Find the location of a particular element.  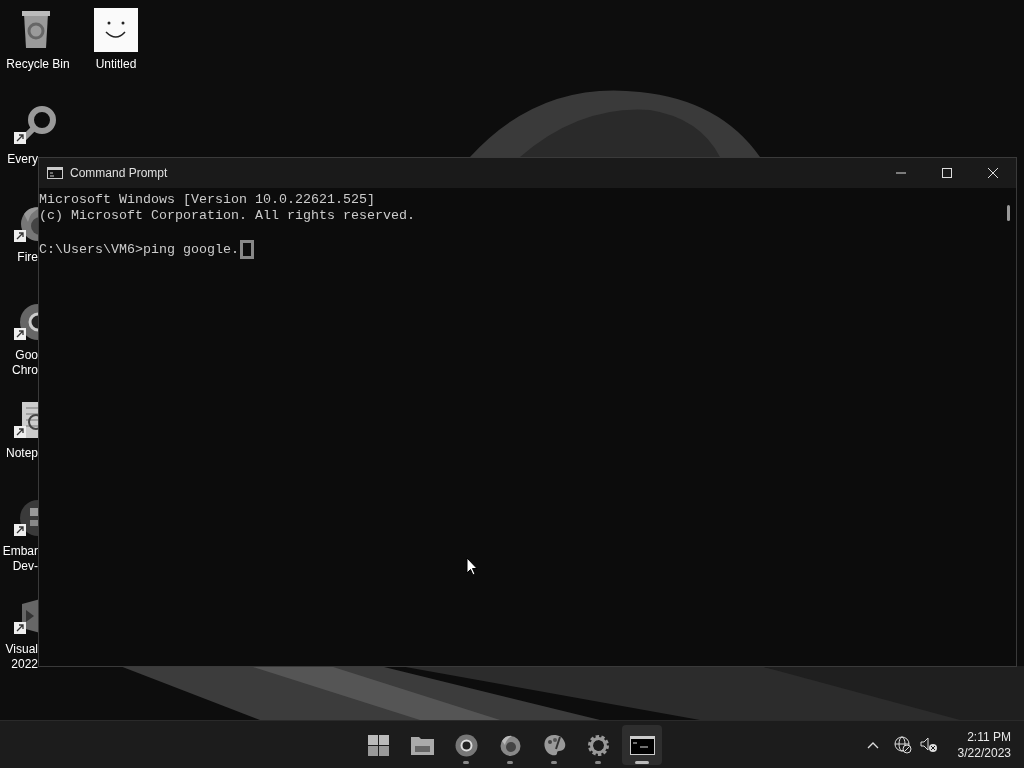

browser-circle-icon is located at coordinates (466, 745).